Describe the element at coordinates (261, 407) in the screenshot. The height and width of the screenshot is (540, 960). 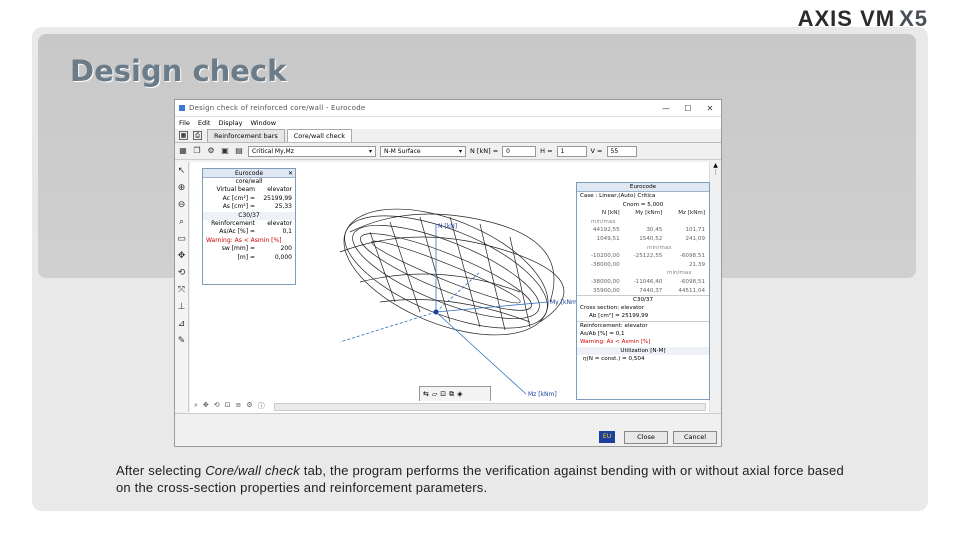
I see `info-icon: ⓘ` at that location.